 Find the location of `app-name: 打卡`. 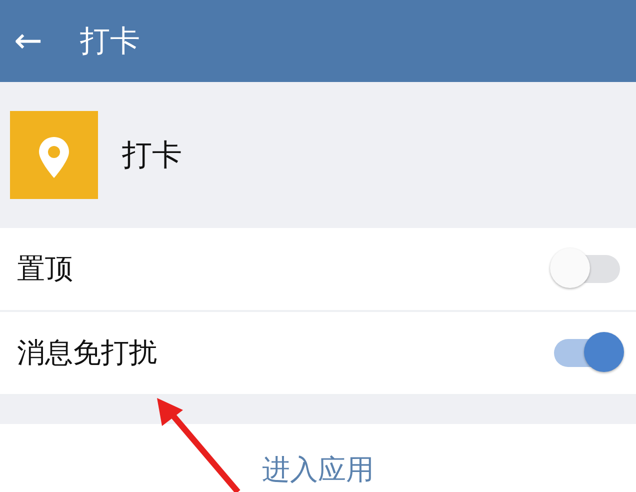

app-name: 打卡 is located at coordinates (152, 155).